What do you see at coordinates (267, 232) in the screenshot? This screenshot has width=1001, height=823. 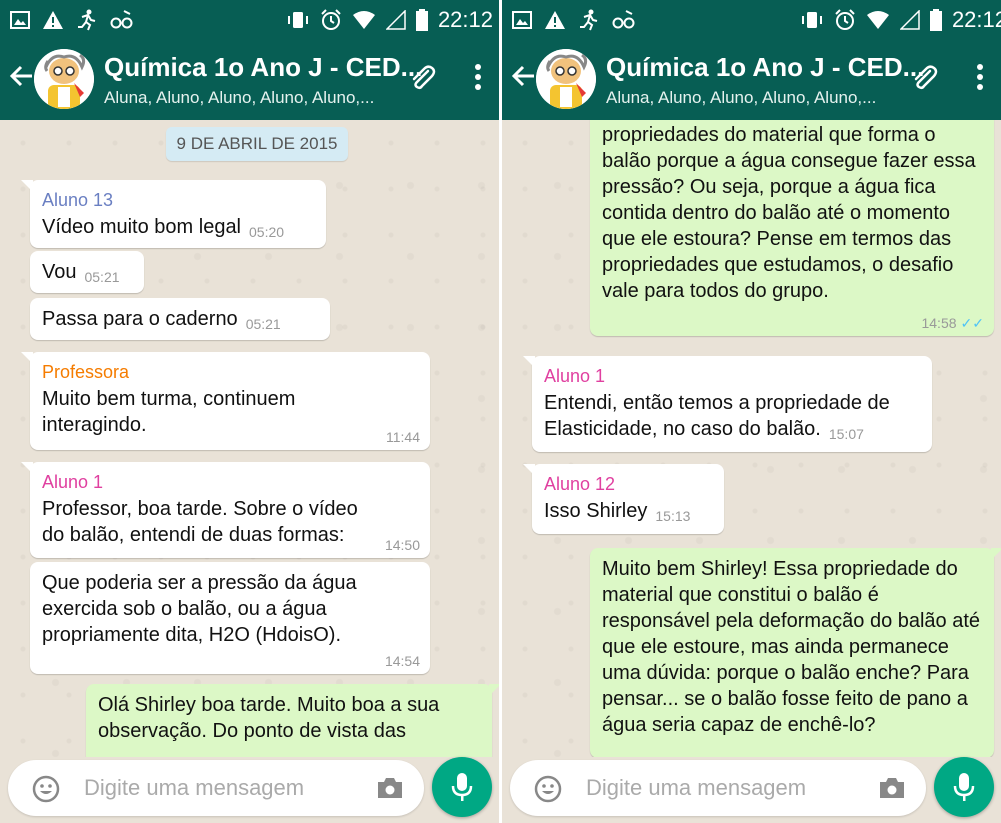 I see `message-time: 05:20` at bounding box center [267, 232].